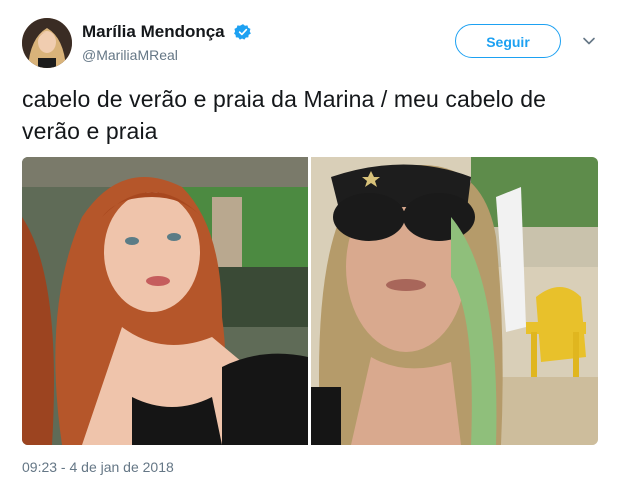 The height and width of the screenshot is (489, 620). What do you see at coordinates (167, 43) in the screenshot?
I see `author-names: Marília Mendonça @MariliaMReal` at bounding box center [167, 43].